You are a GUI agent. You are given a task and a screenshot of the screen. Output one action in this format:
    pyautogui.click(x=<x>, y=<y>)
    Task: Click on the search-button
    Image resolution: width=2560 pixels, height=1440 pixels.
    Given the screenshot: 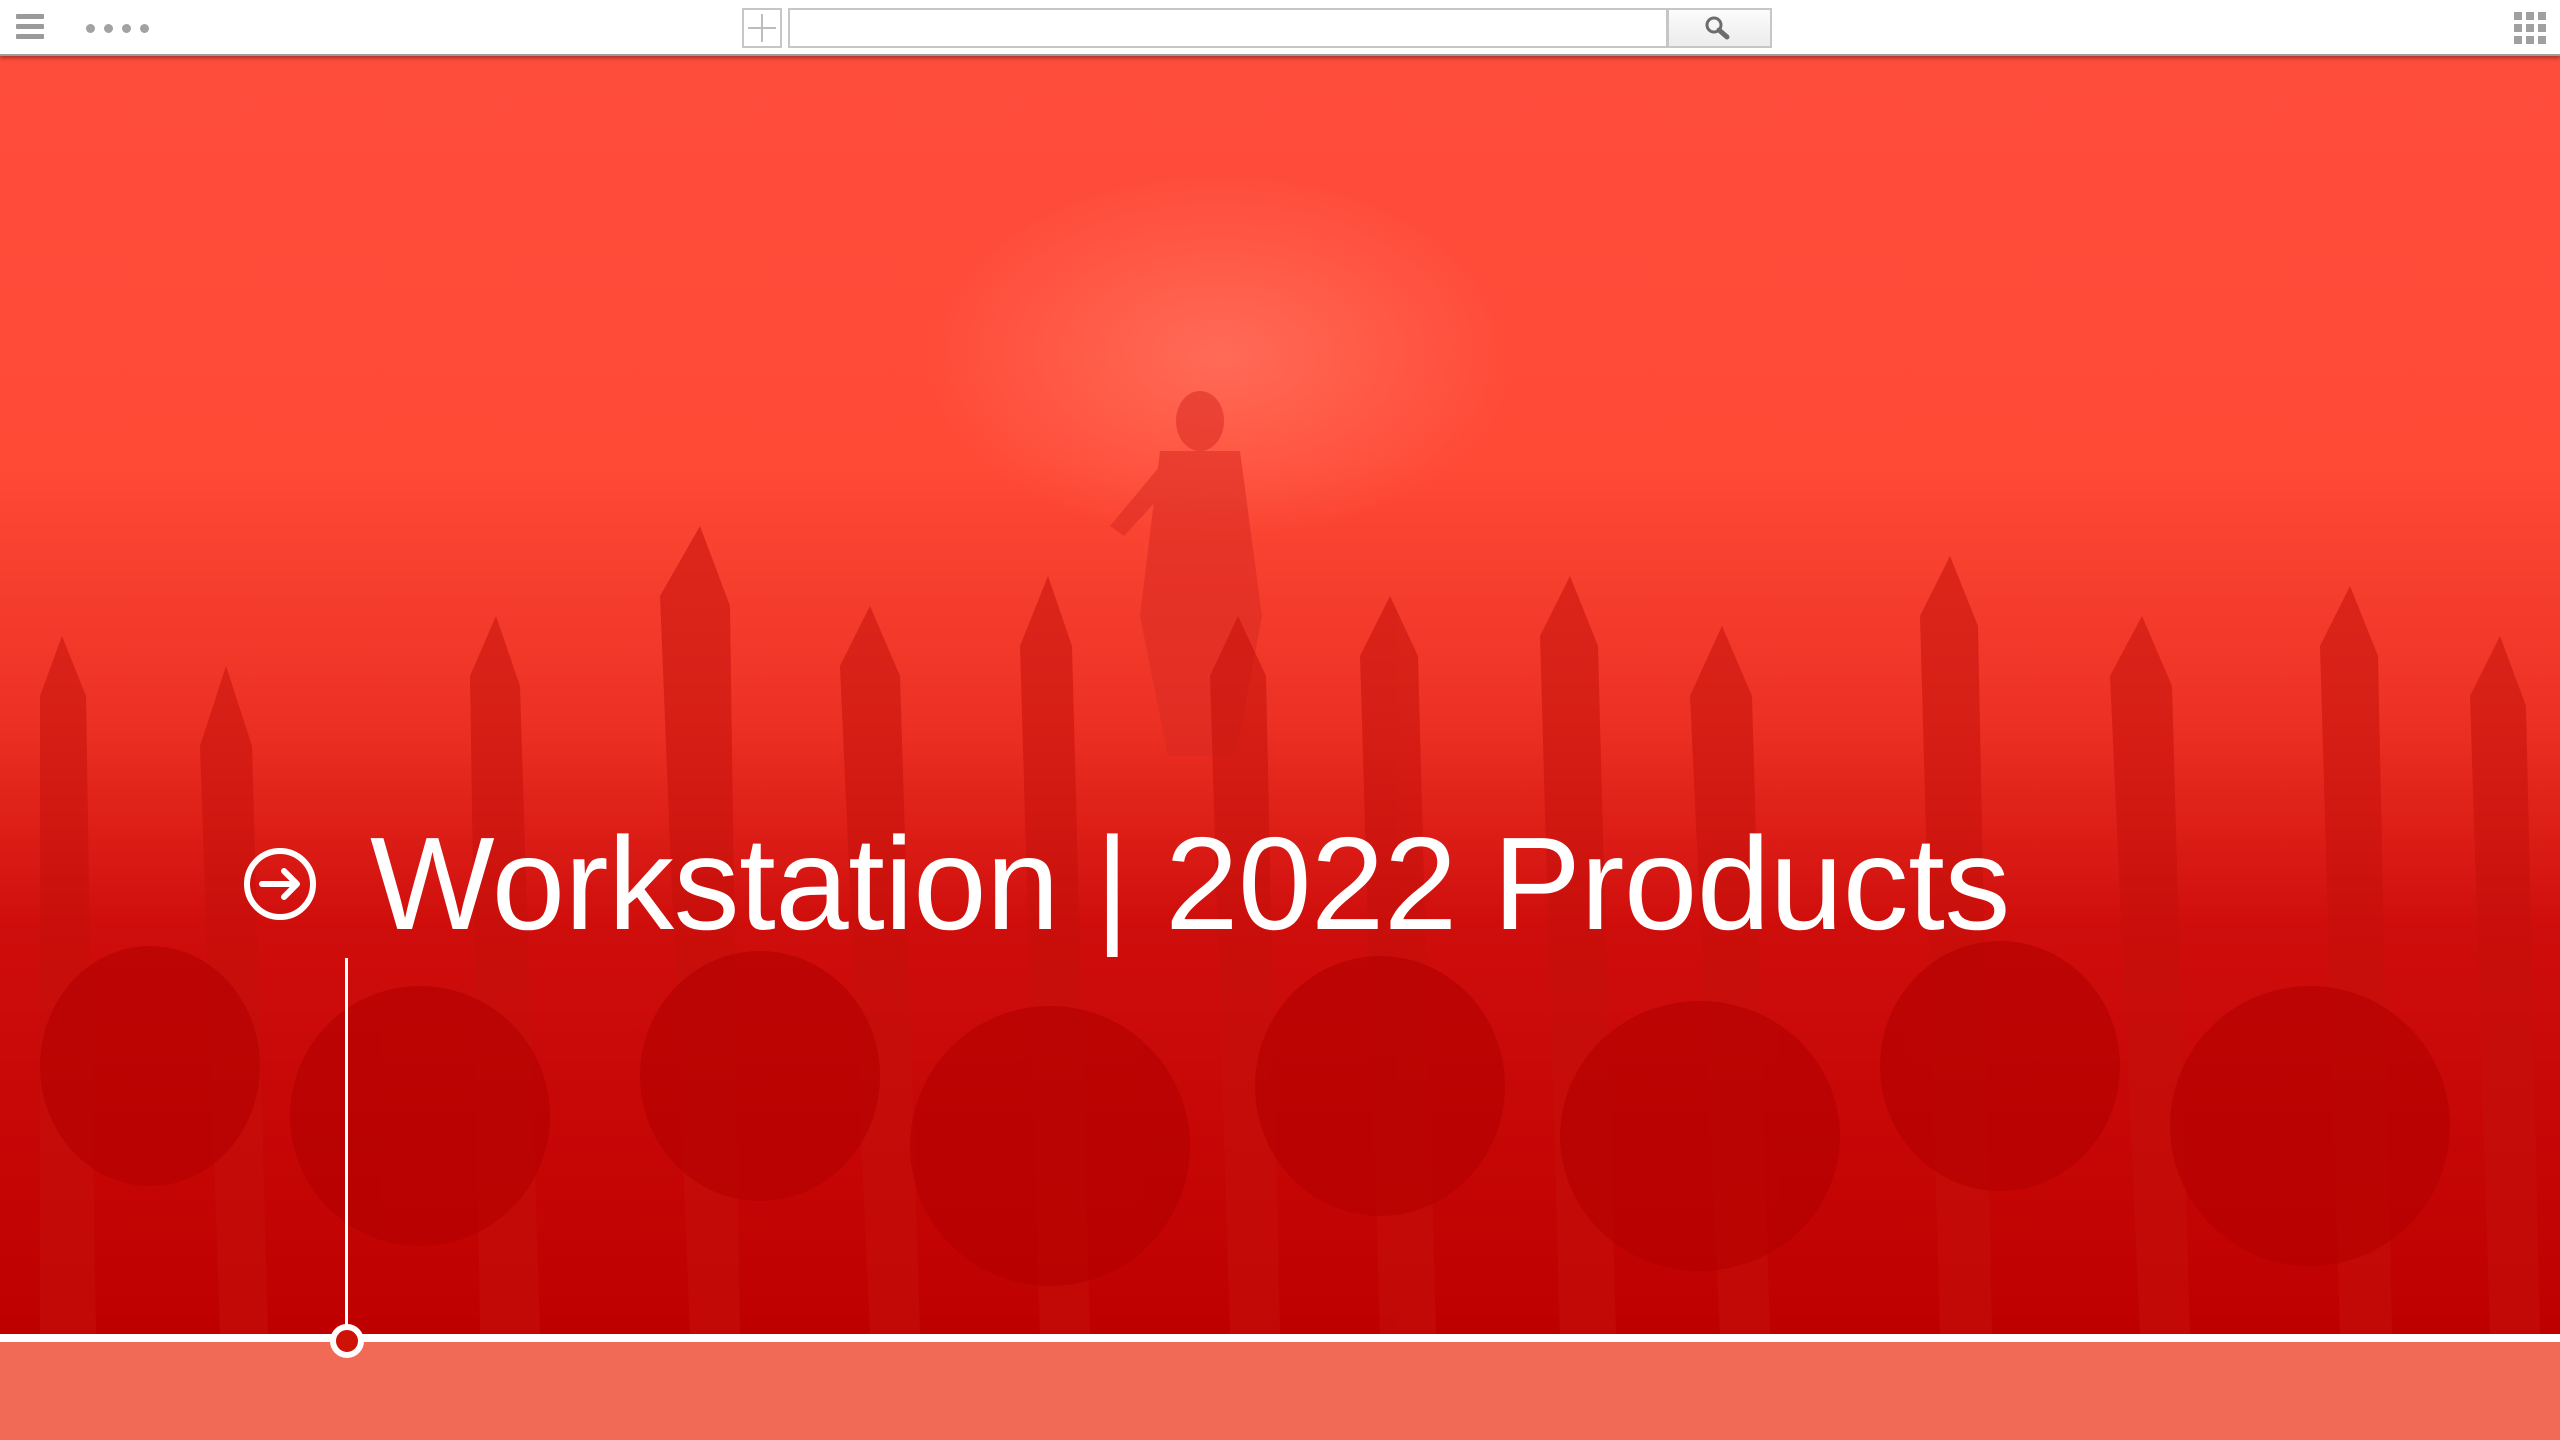 What is the action you would take?
    pyautogui.click(x=1720, y=28)
    